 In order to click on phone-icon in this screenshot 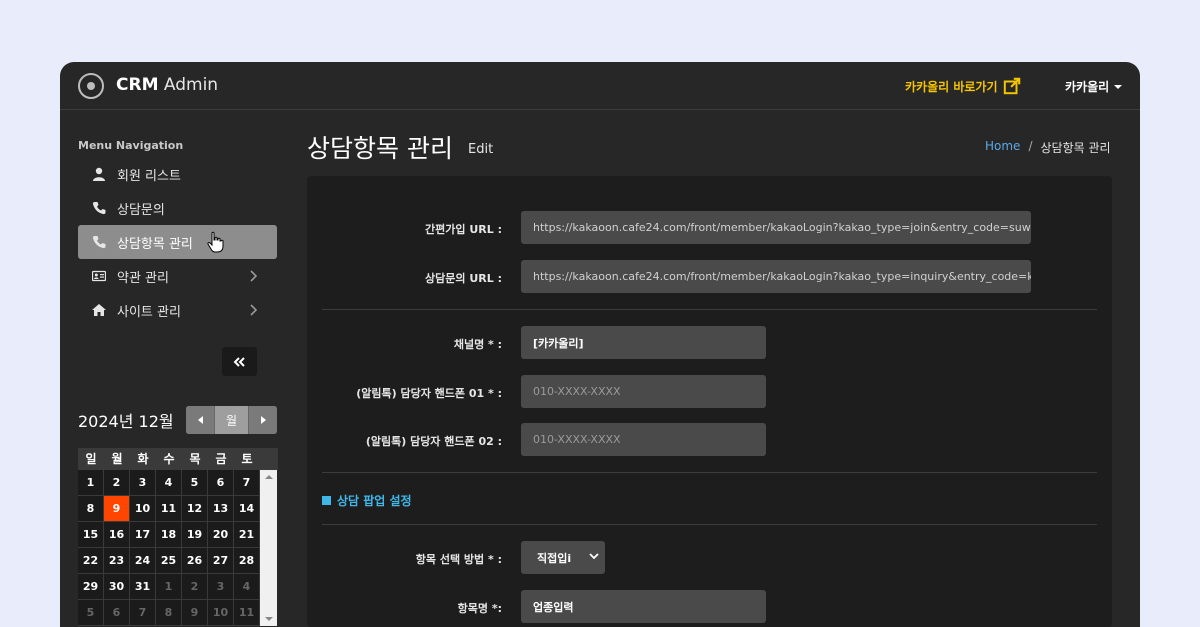, I will do `click(99, 242)`.